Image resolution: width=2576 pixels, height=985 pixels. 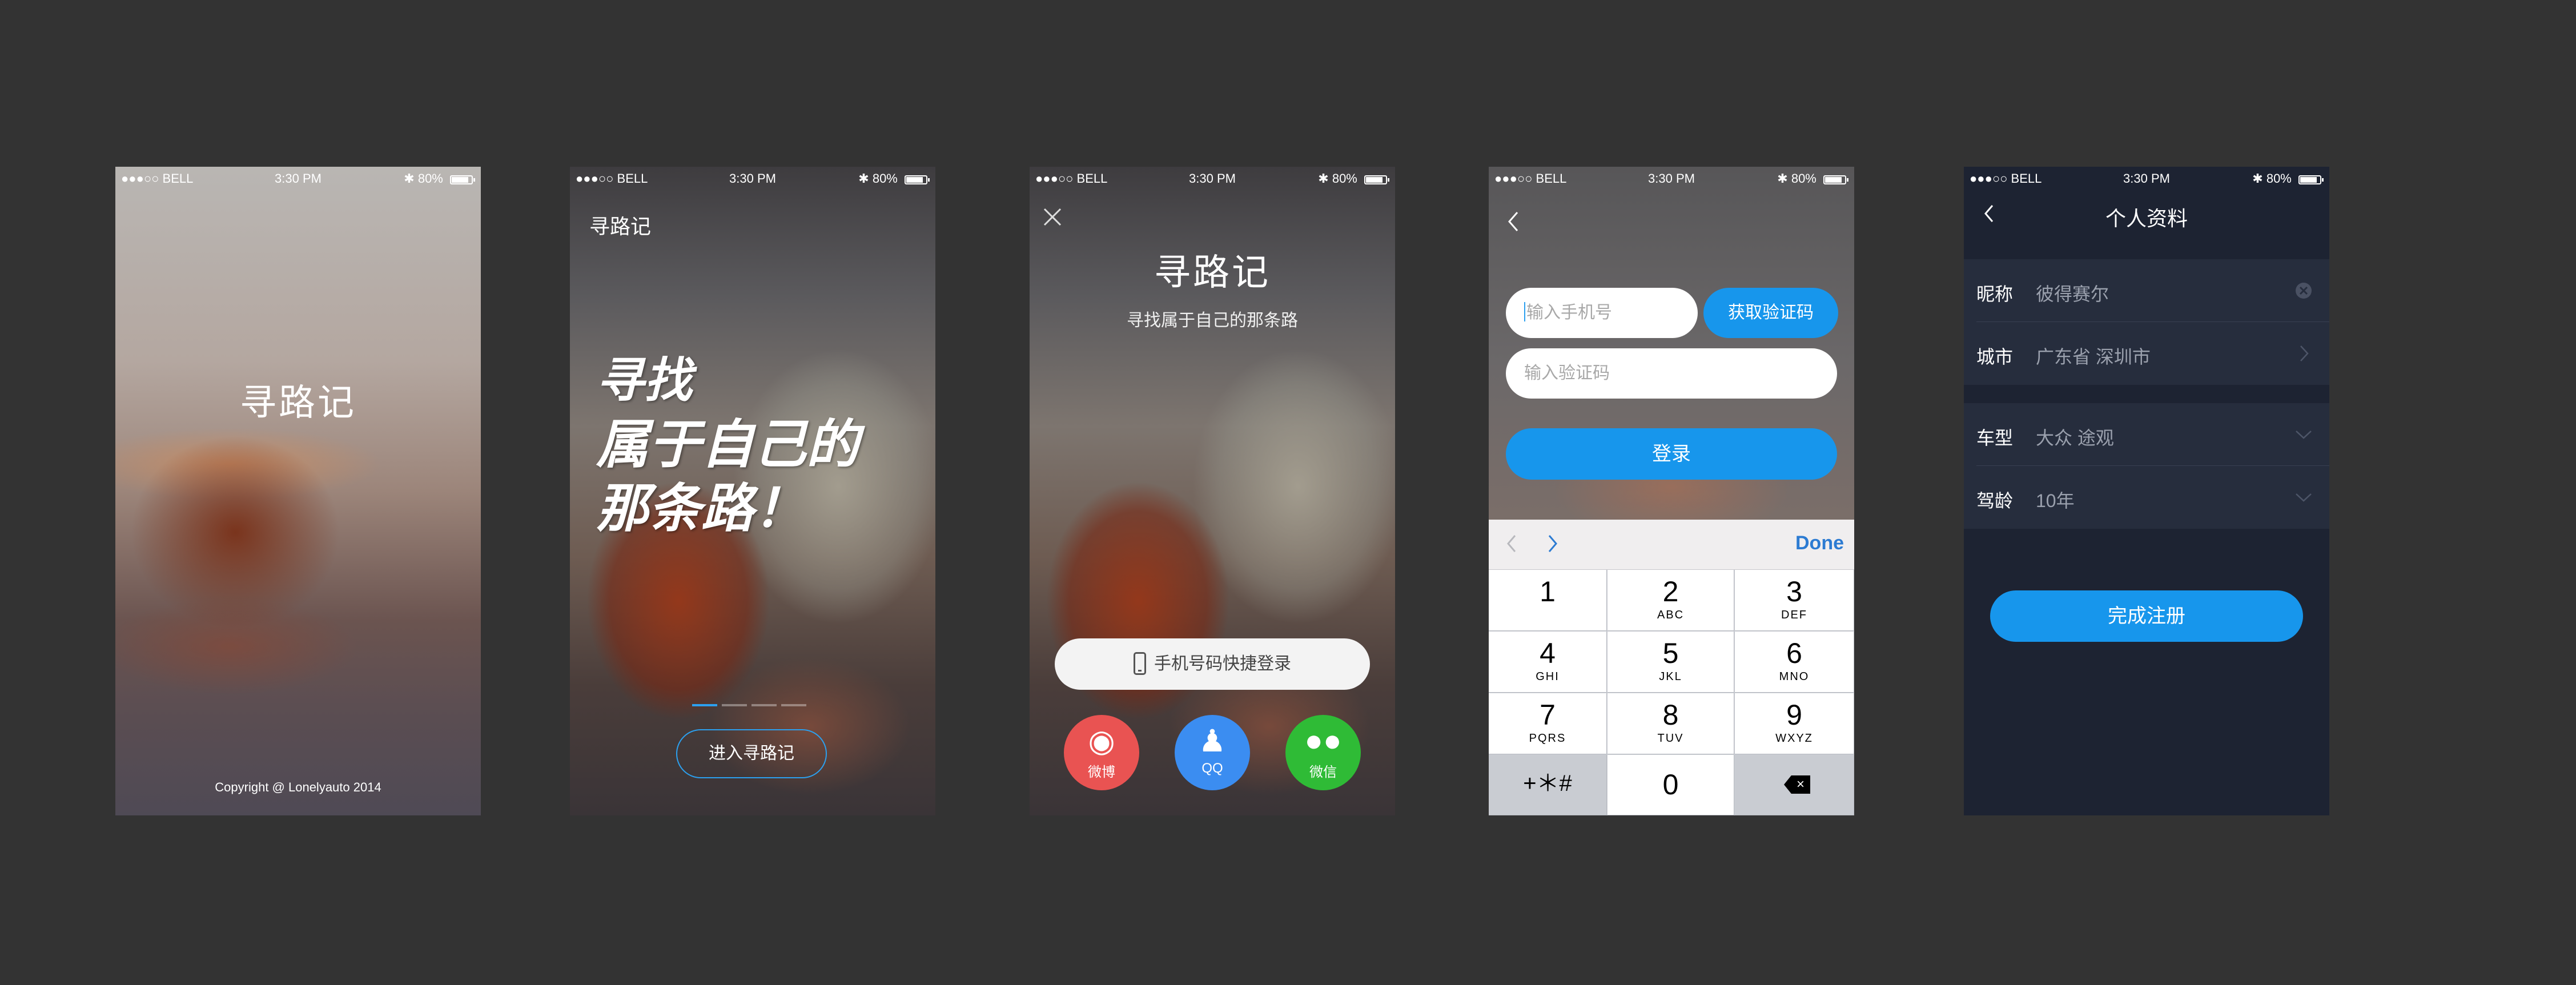 What do you see at coordinates (1101, 752) in the screenshot?
I see `weibo-login-button: ◉ 微博` at bounding box center [1101, 752].